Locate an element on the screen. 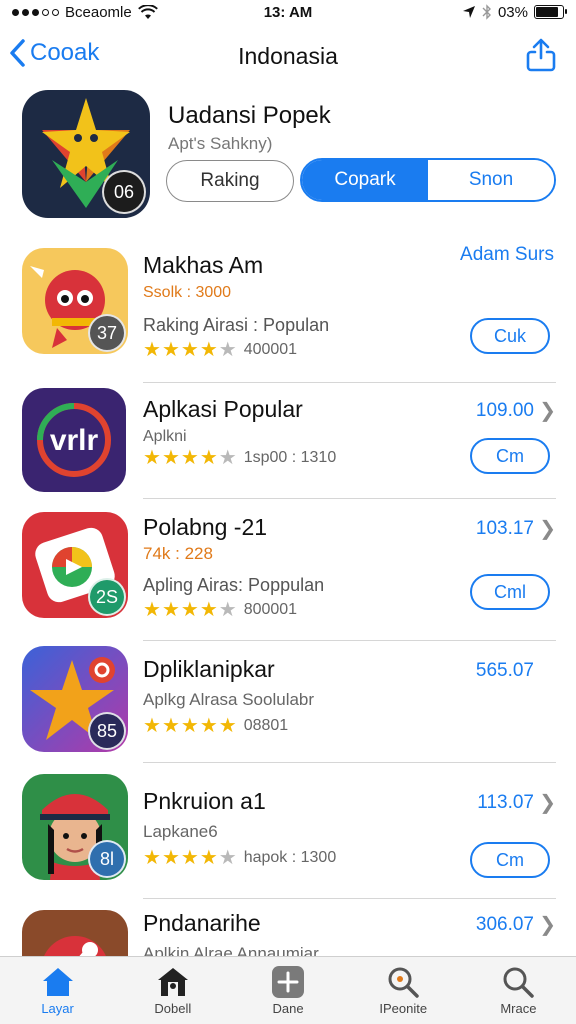 This screenshot has height=1024, width=576. svg-text: vrlr is located at coordinates (74, 440).